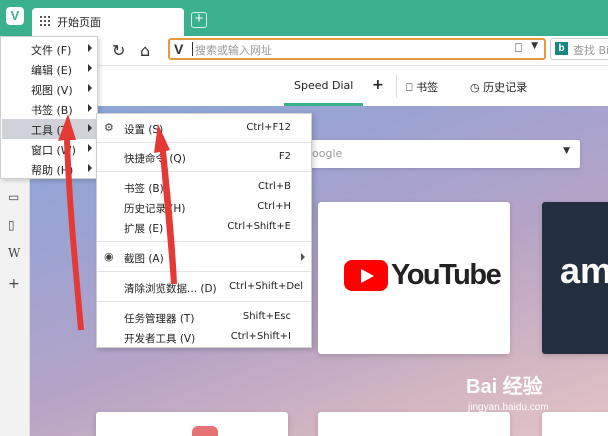 Image resolution: width=608 pixels, height=436 pixels. Describe the element at coordinates (440, 154) in the screenshot. I see `speed-dial-search: oogle ▼` at that location.